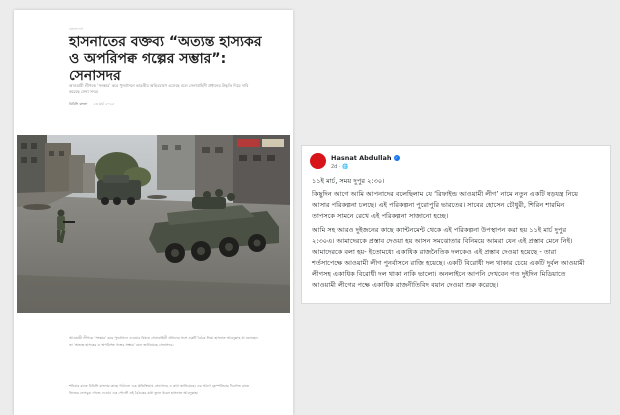  What do you see at coordinates (76, 30) in the screenshot?
I see `article-section-label: বাংলাদেশ` at bounding box center [76, 30].